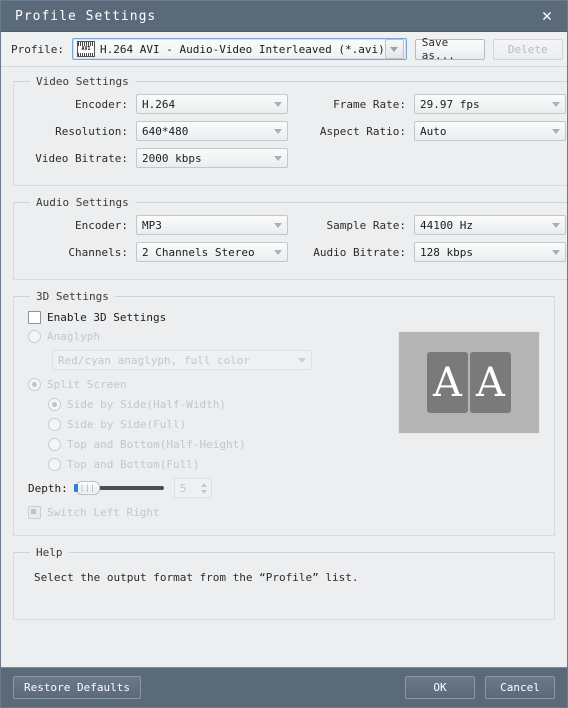  What do you see at coordinates (49, 552) in the screenshot?
I see `help-legend: Help` at bounding box center [49, 552].